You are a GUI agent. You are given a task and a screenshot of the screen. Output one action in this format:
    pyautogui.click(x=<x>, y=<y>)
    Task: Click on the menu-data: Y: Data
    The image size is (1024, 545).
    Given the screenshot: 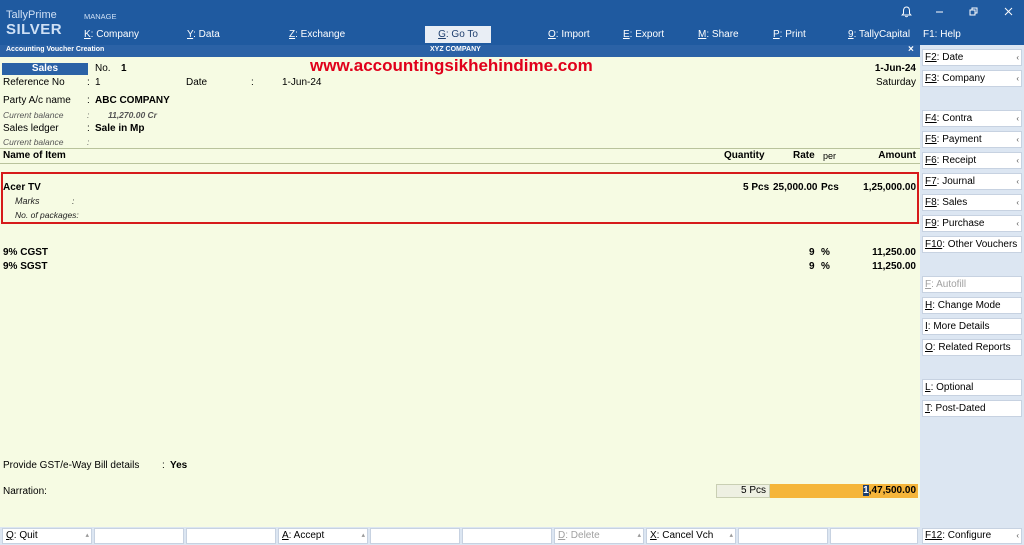 What is the action you would take?
    pyautogui.click(x=203, y=34)
    